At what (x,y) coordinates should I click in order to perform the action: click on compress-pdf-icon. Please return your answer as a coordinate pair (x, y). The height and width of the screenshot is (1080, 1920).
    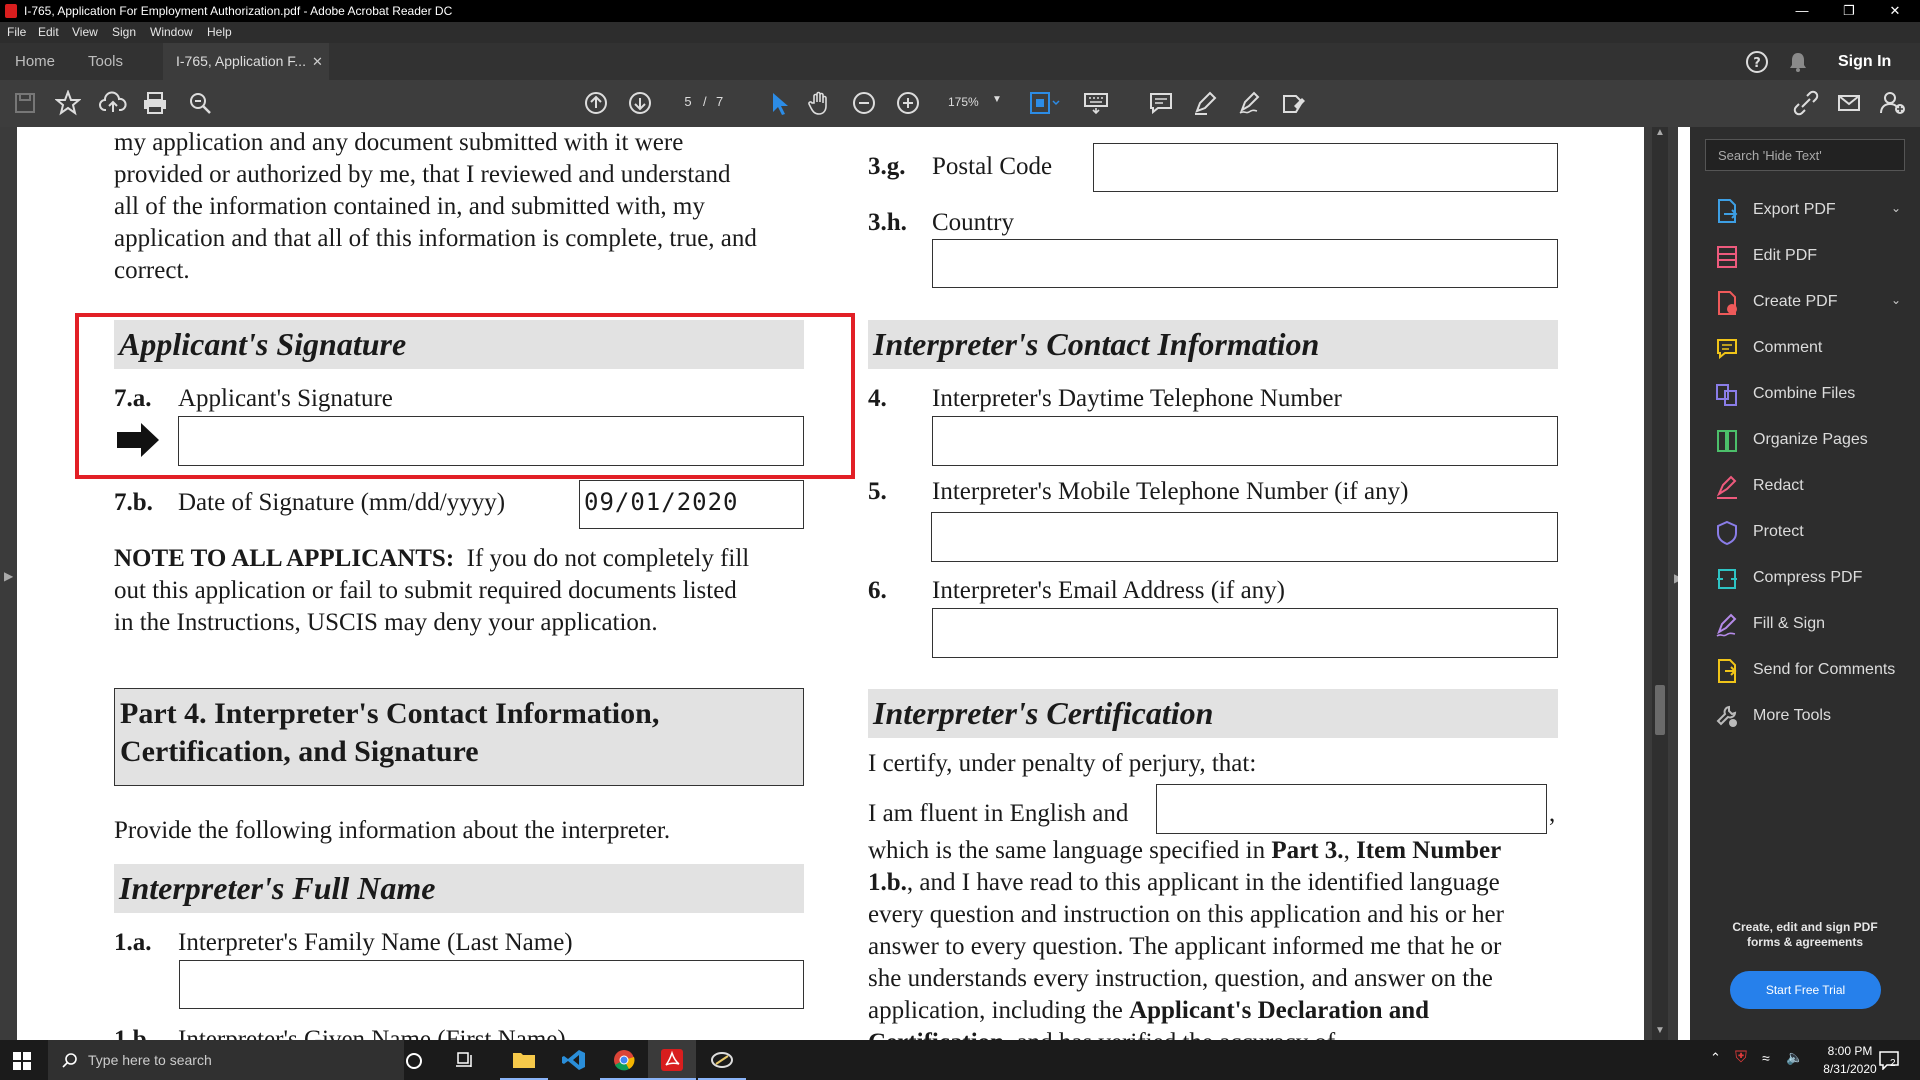
    Looking at the image, I should click on (1727, 579).